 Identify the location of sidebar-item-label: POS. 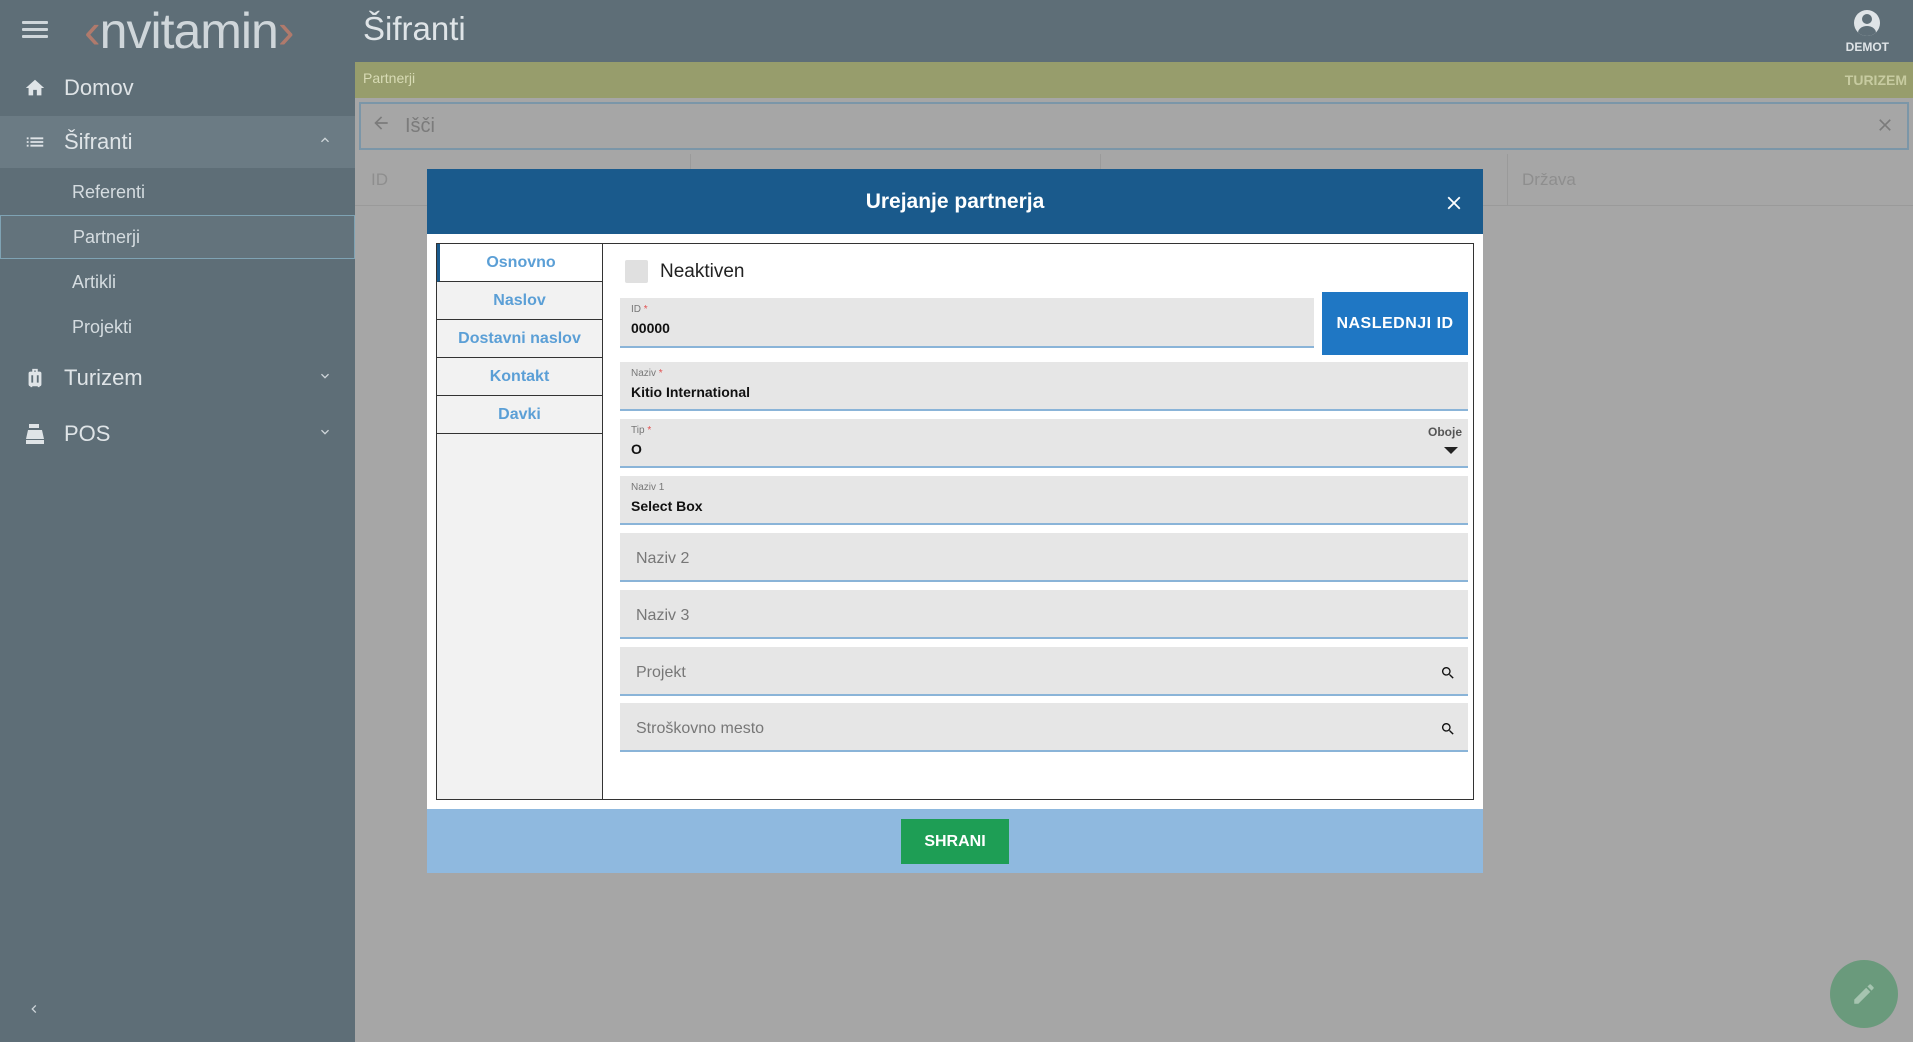
(87, 433).